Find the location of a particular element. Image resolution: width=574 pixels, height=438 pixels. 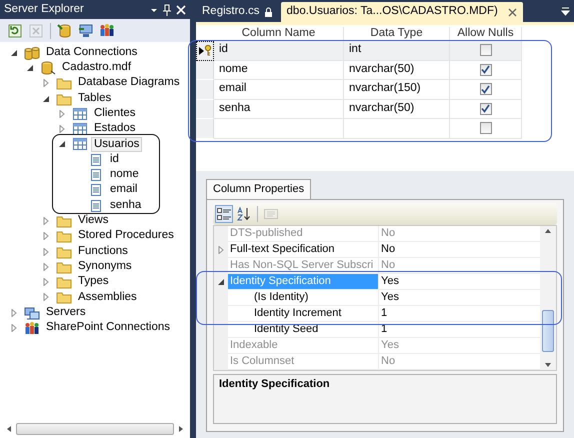

tree-item: id is located at coordinates (114, 160).